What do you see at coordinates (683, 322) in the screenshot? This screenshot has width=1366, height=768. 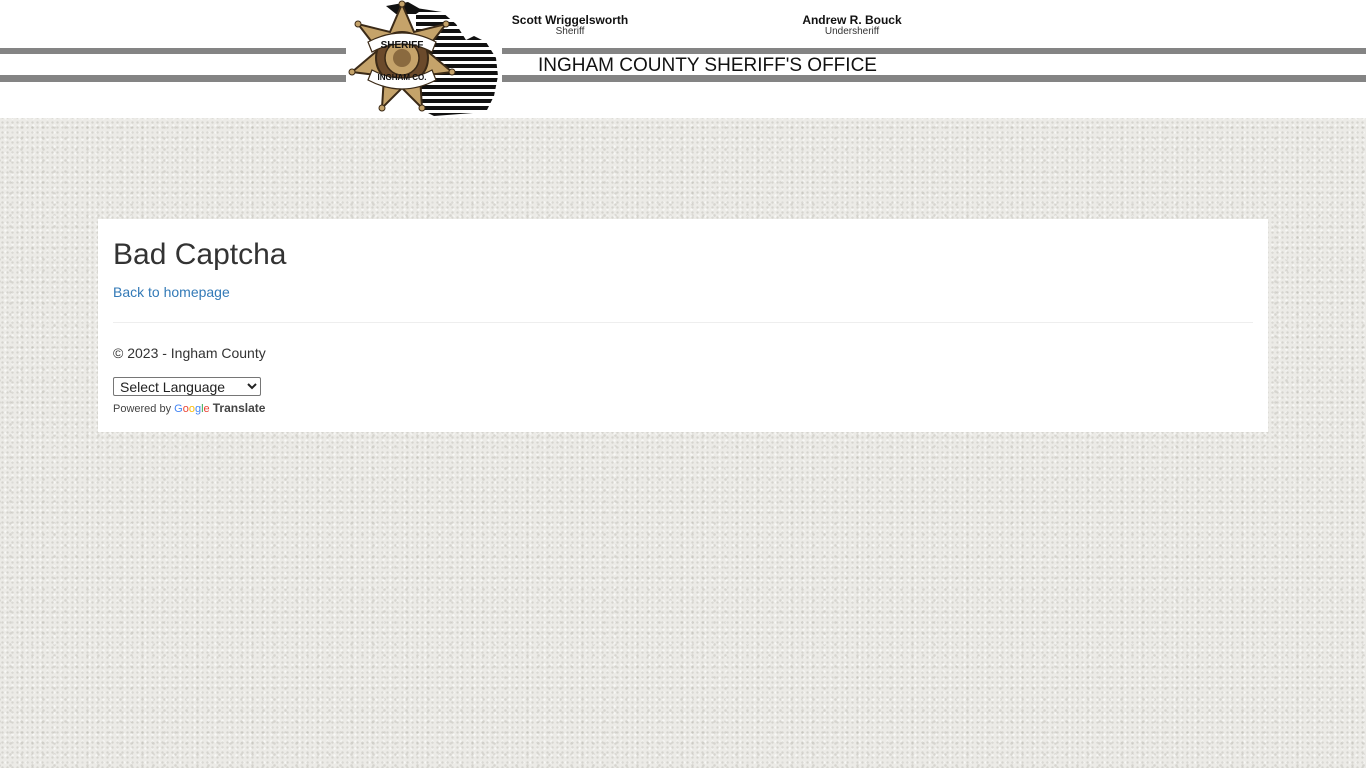 I see `footer-divider` at bounding box center [683, 322].